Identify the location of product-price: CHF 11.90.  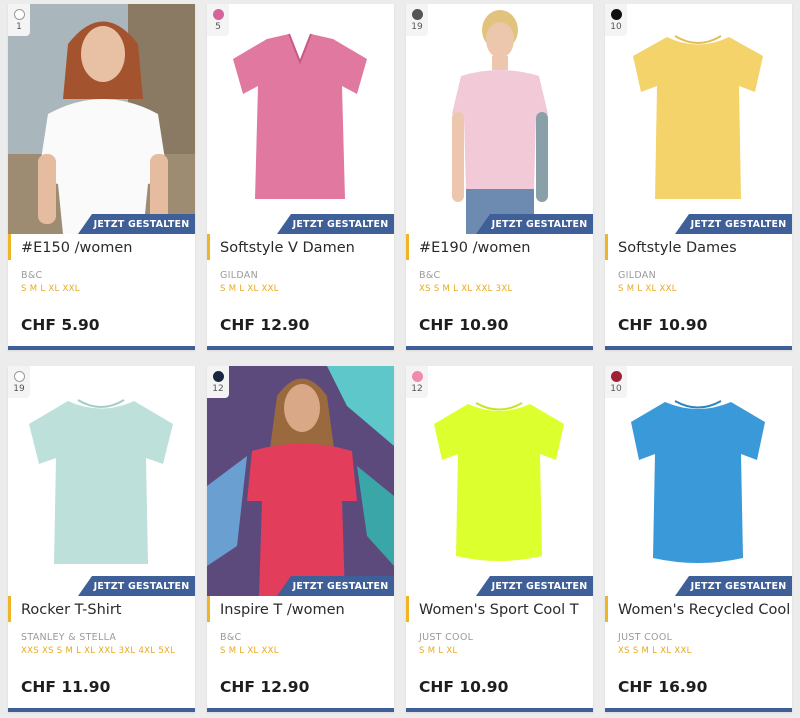
(66, 687).